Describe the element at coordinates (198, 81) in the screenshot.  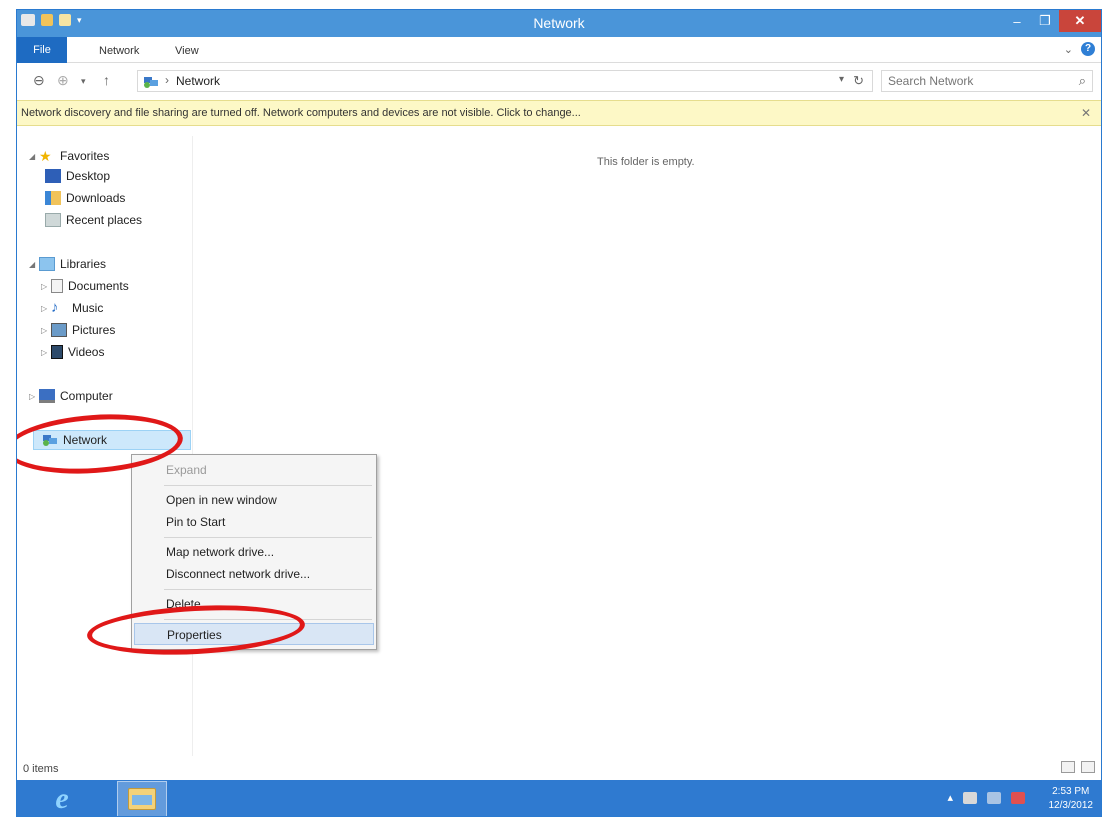
I see `breadcrumb-network: Network` at that location.